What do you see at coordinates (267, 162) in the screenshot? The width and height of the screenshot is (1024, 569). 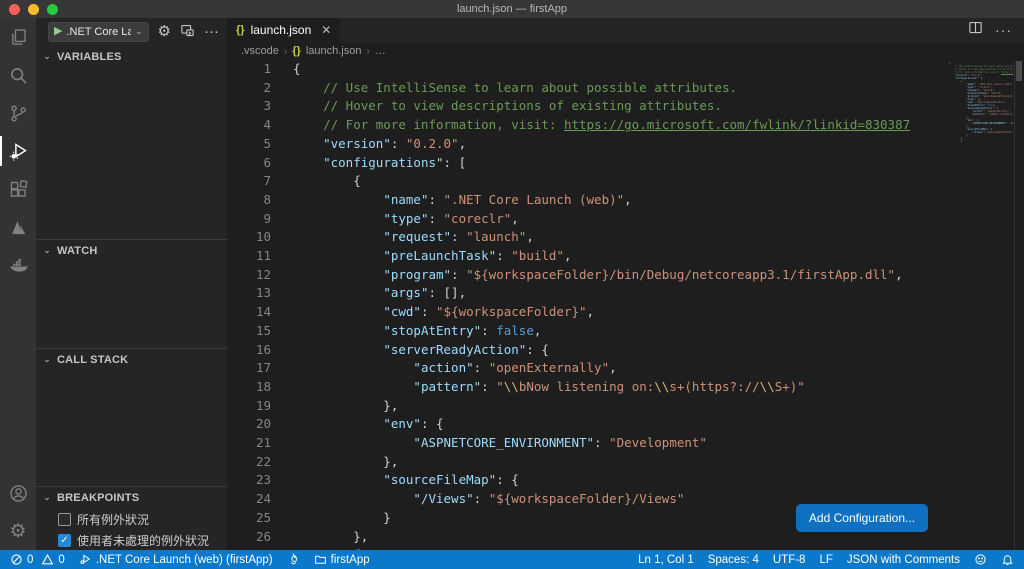 I see `line-number: 6` at bounding box center [267, 162].